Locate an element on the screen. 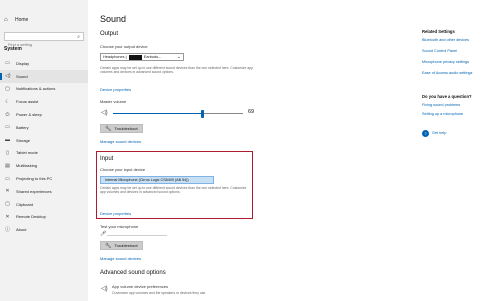  output-device-dropdown: Headphones ( Earbuds... ⌄ is located at coordinates (142, 57).